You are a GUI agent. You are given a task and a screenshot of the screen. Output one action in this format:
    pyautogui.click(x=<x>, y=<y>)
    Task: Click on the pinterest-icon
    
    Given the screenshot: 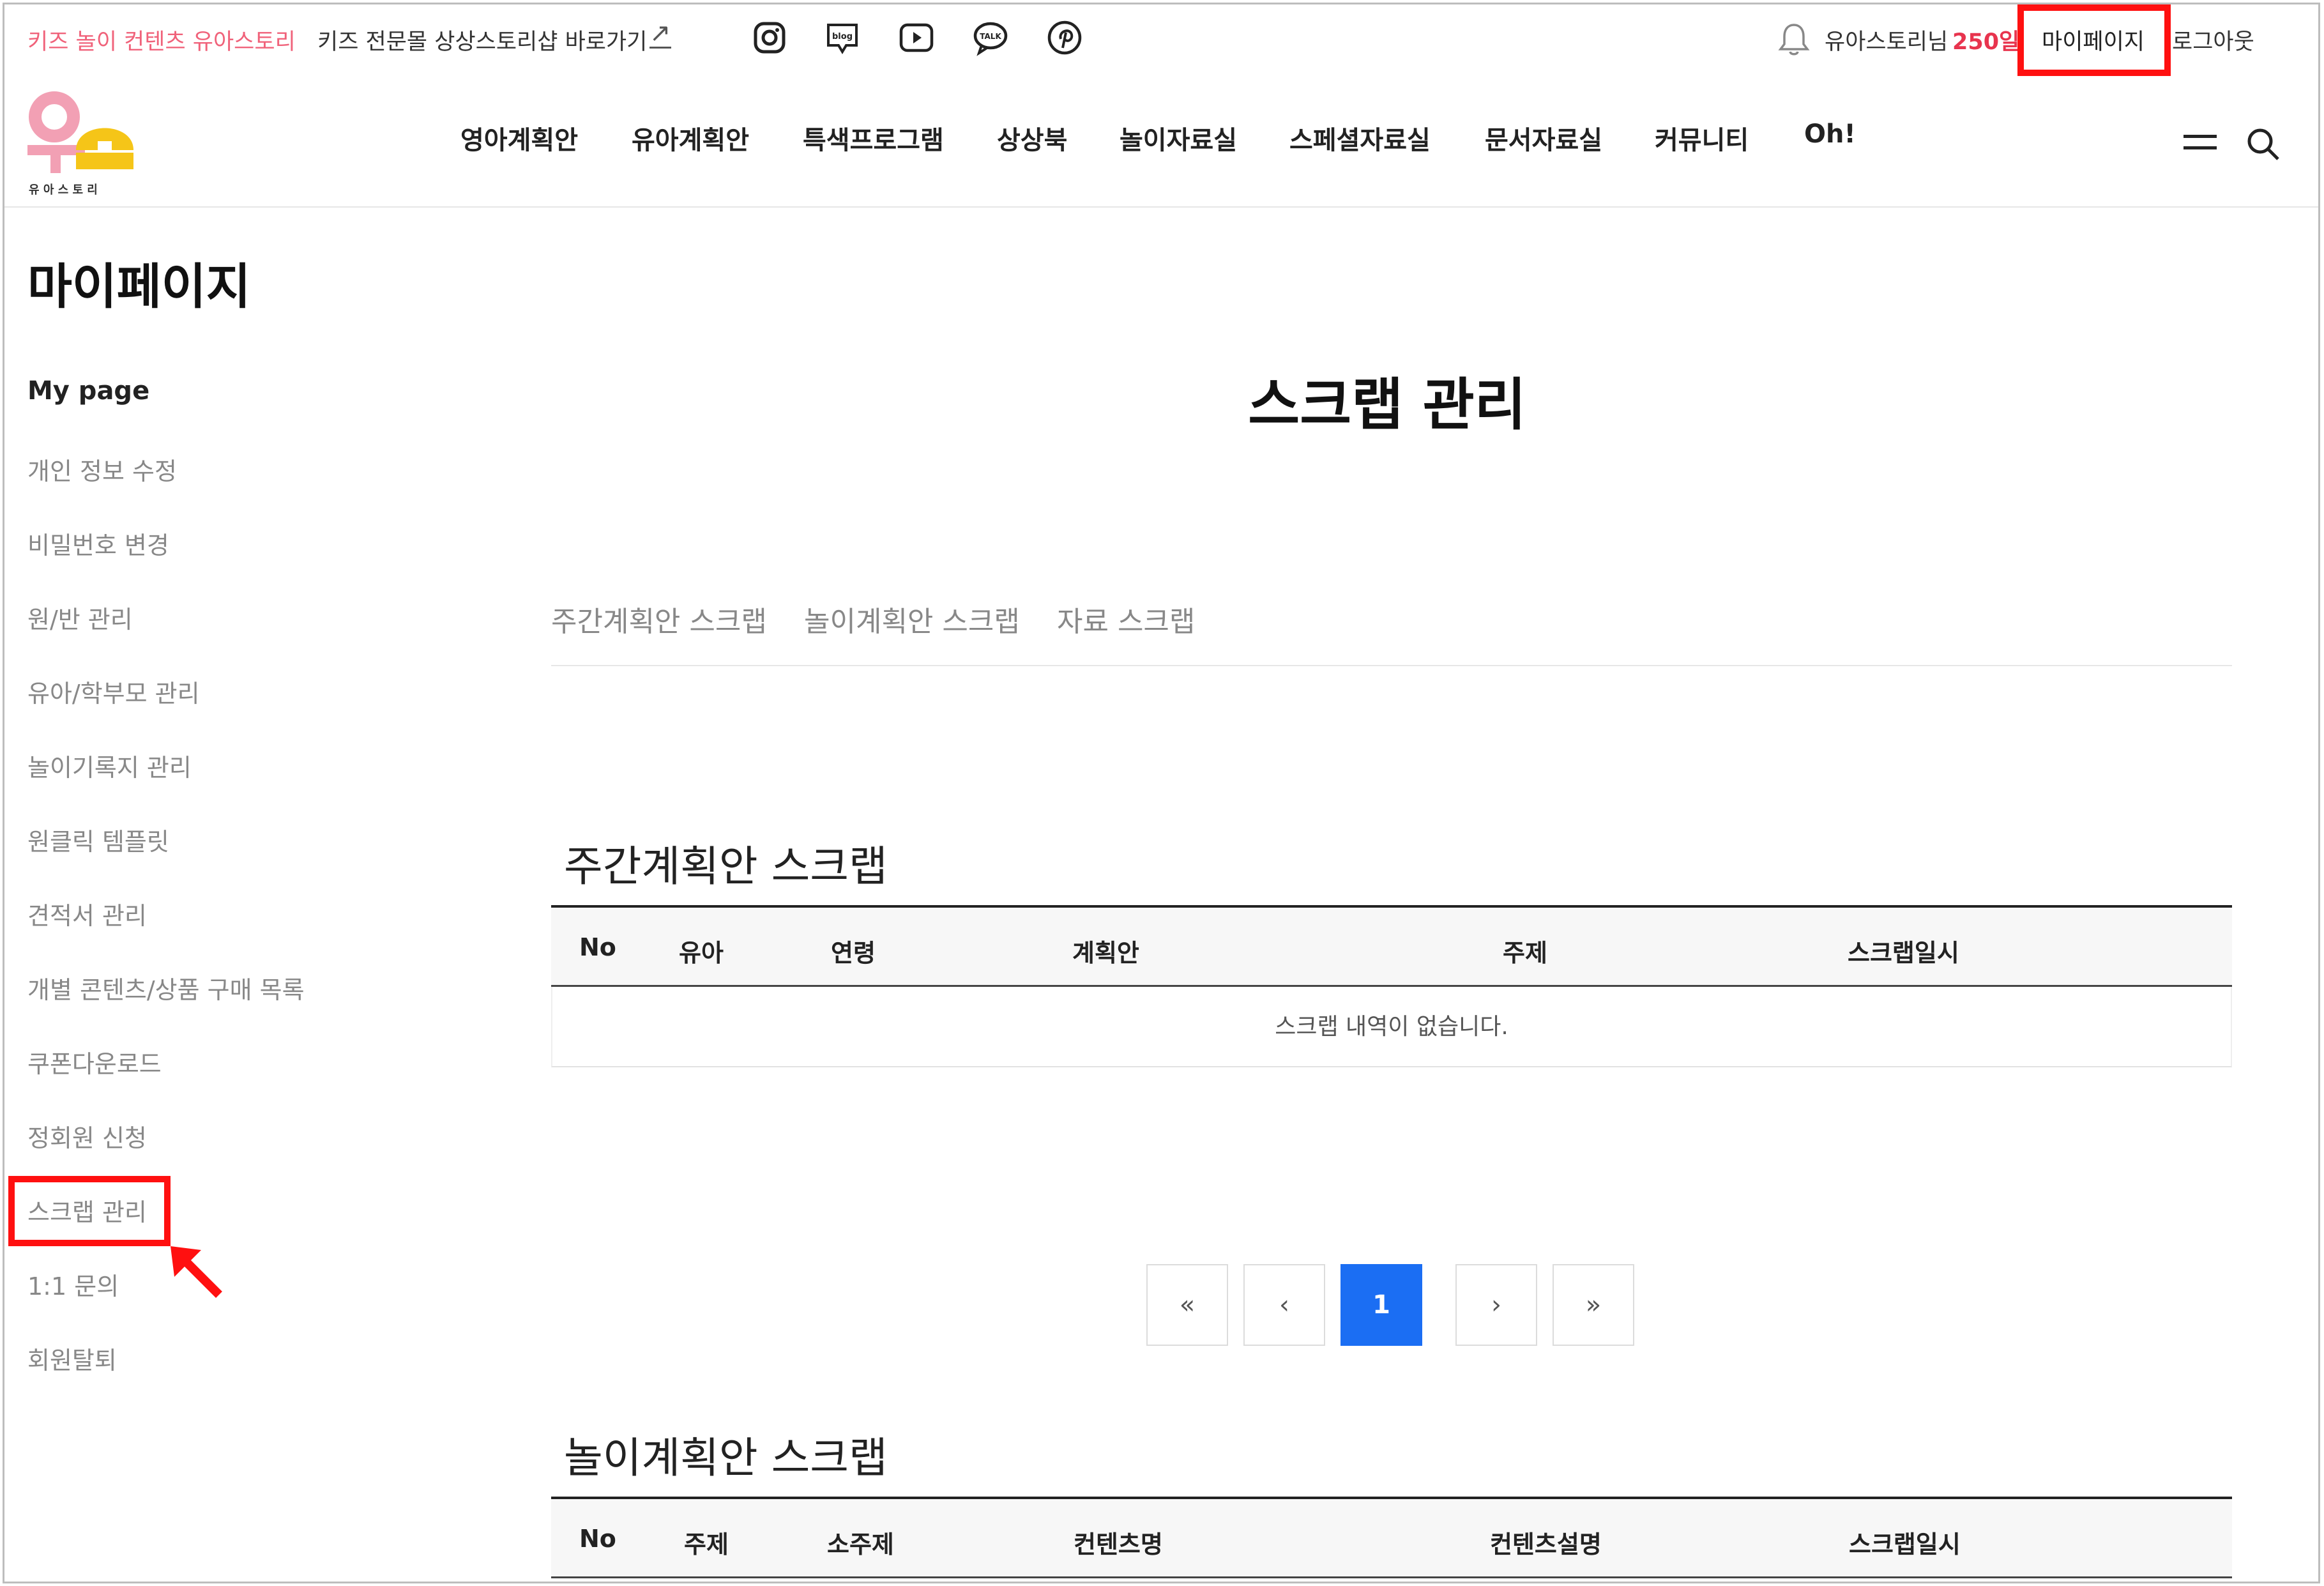 What is the action you would take?
    pyautogui.click(x=1065, y=38)
    